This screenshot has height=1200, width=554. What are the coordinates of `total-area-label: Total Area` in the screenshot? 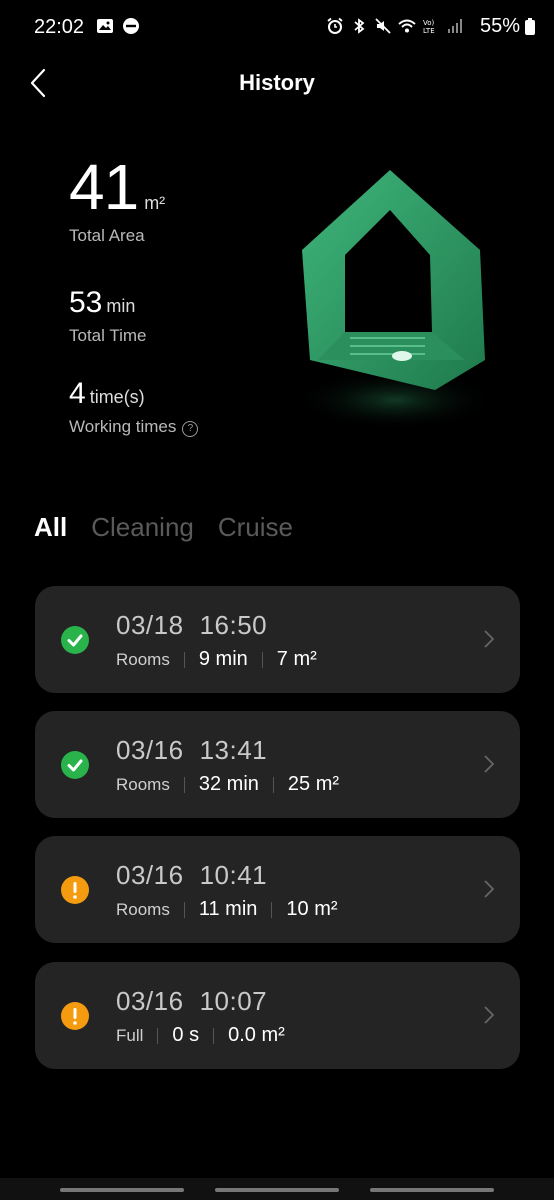 It's located at (107, 235).